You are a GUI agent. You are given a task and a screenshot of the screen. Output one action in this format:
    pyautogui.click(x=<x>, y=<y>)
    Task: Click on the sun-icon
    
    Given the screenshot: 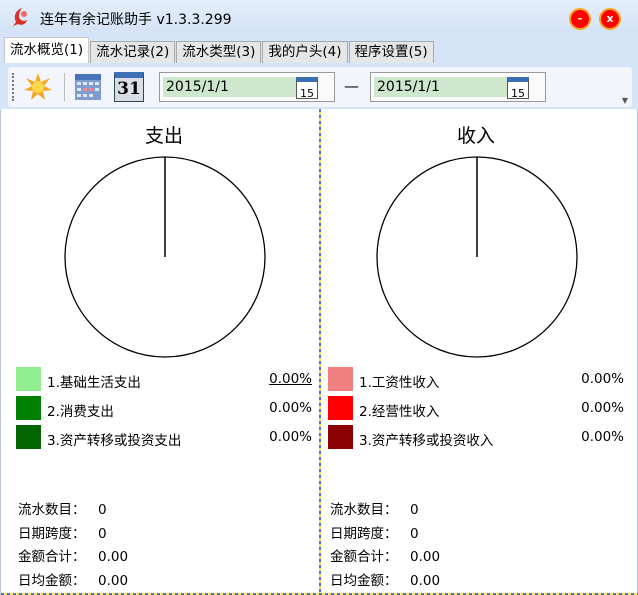 What is the action you would take?
    pyautogui.click(x=38, y=87)
    